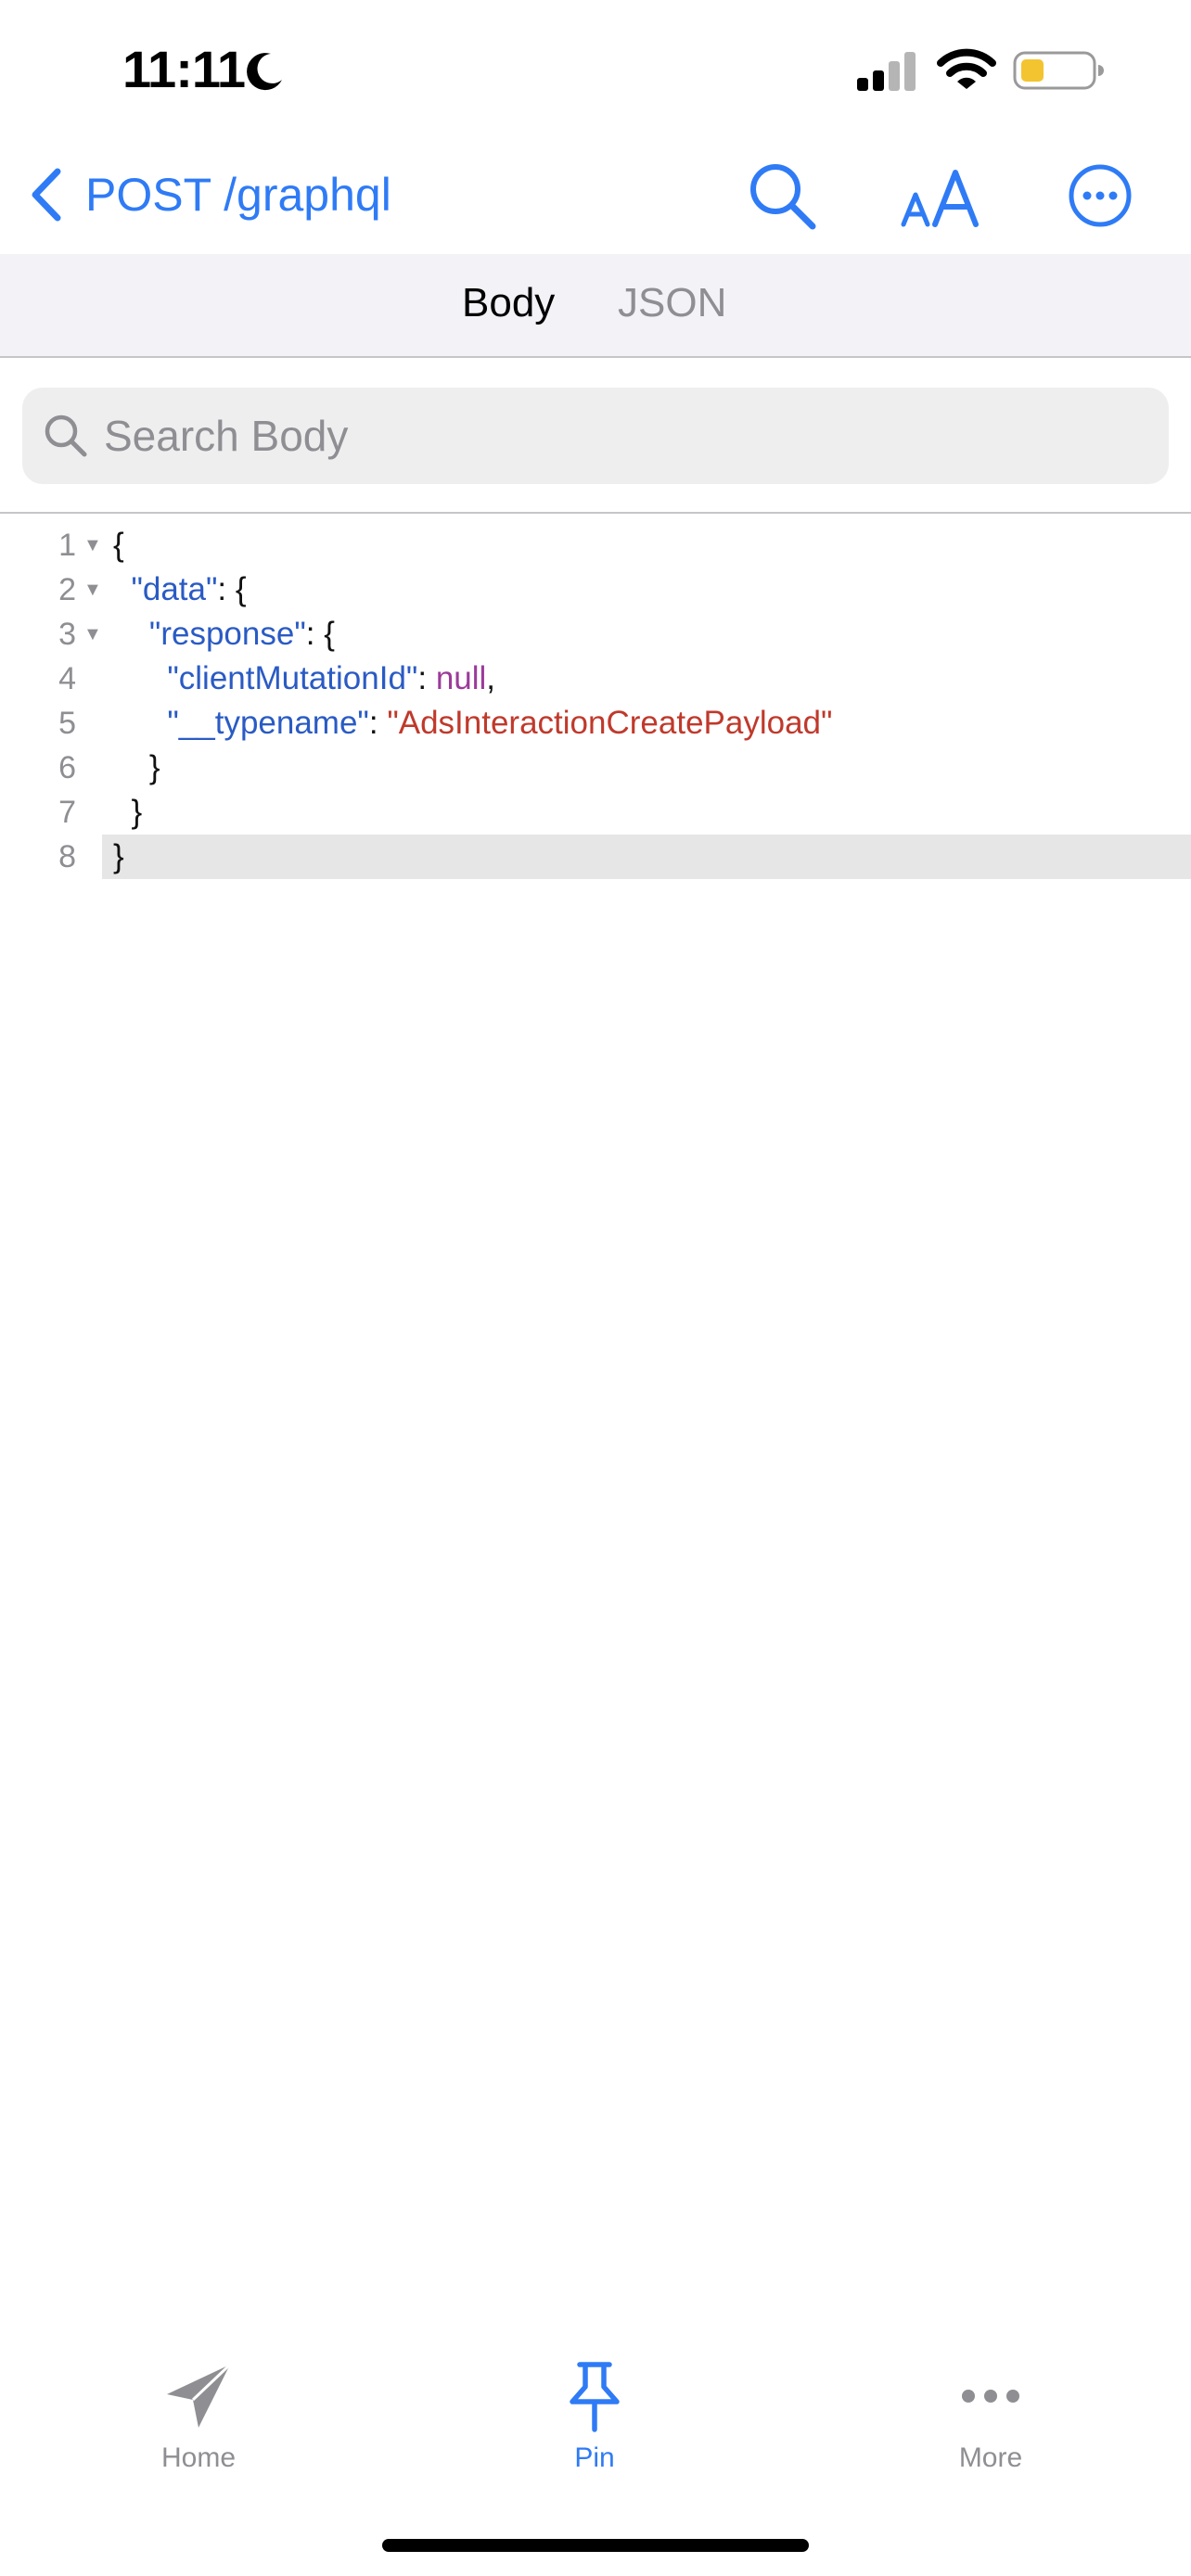  What do you see at coordinates (990, 2396) in the screenshot?
I see `ellipsis-icon` at bounding box center [990, 2396].